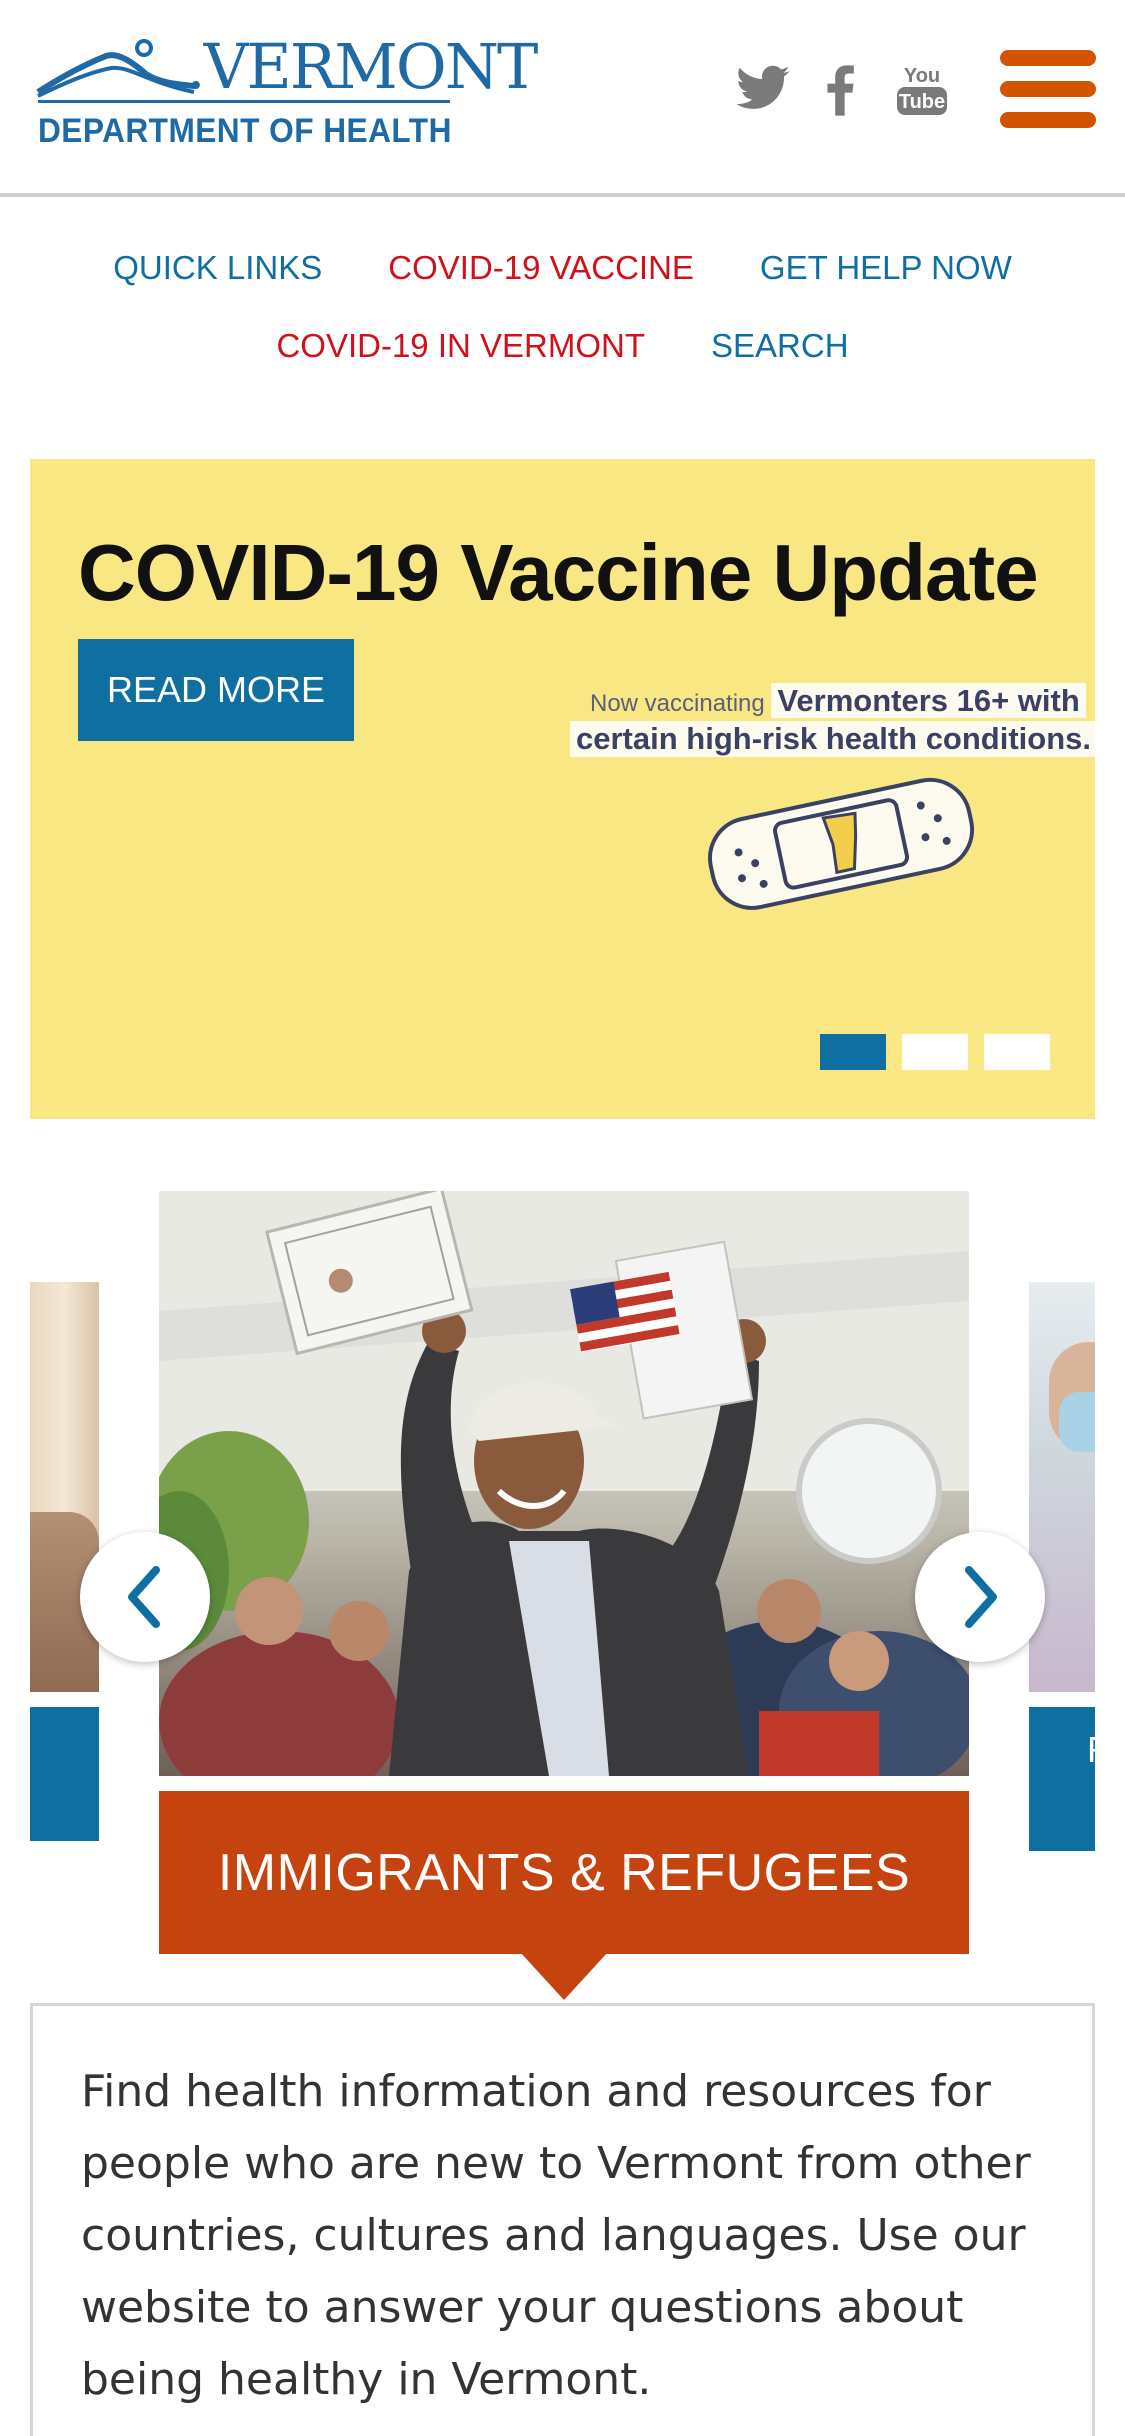  Describe the element at coordinates (245, 131) in the screenshot. I see `logo-department-name: DEPARTMENT OF HEALTH` at that location.